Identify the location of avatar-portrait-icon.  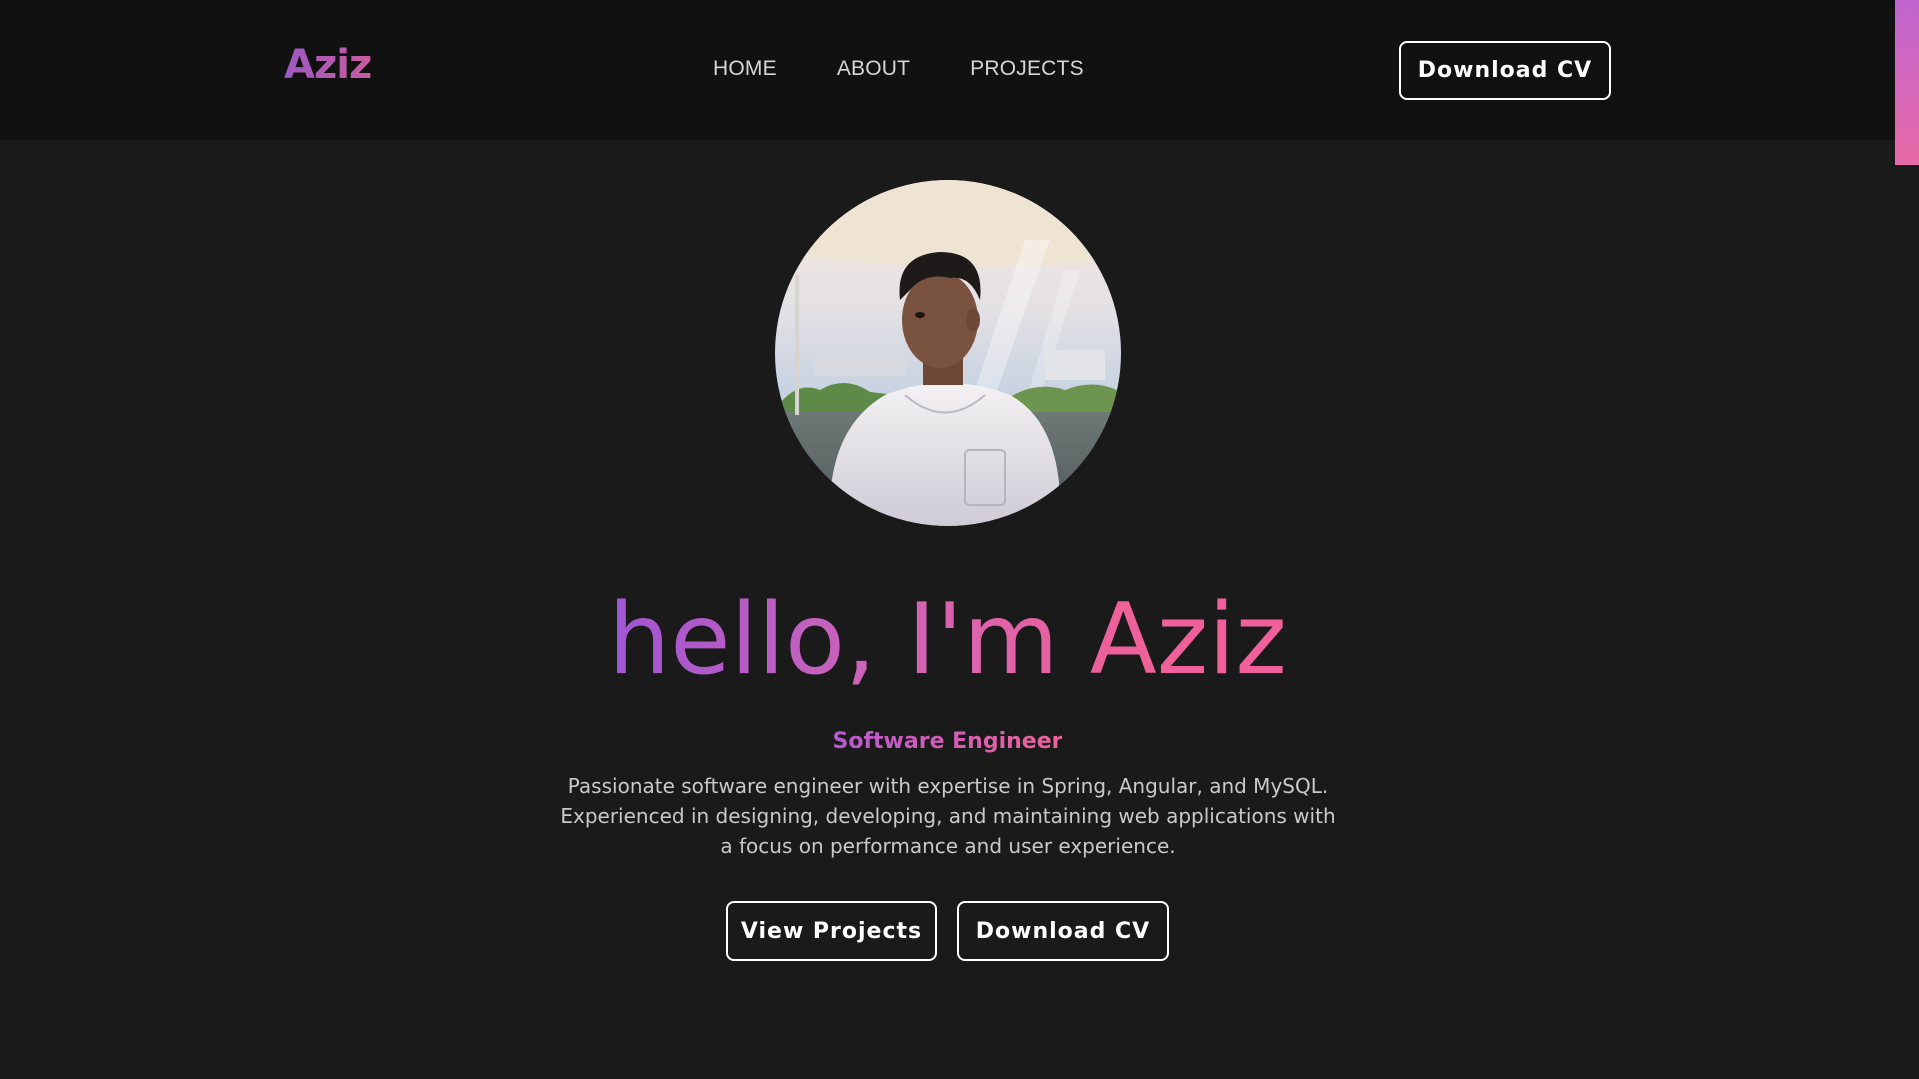
(948, 353).